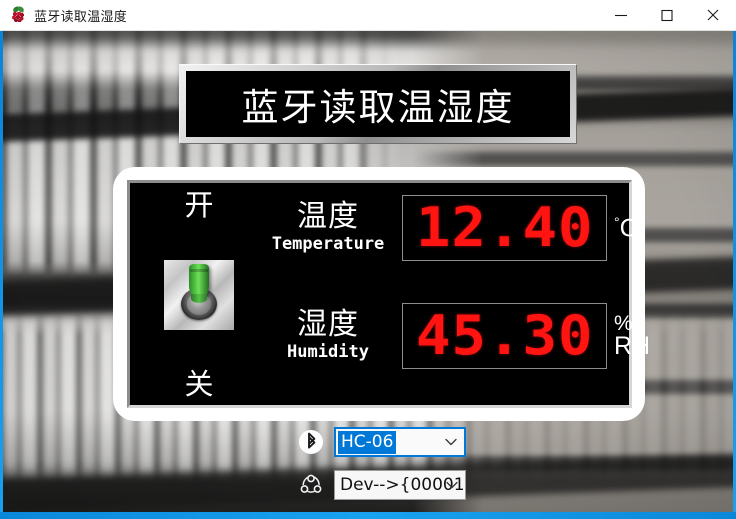 Image resolution: width=736 pixels, height=519 pixels. What do you see at coordinates (400, 442) in the screenshot?
I see `bluetooth-device-select: HC-06` at bounding box center [400, 442].